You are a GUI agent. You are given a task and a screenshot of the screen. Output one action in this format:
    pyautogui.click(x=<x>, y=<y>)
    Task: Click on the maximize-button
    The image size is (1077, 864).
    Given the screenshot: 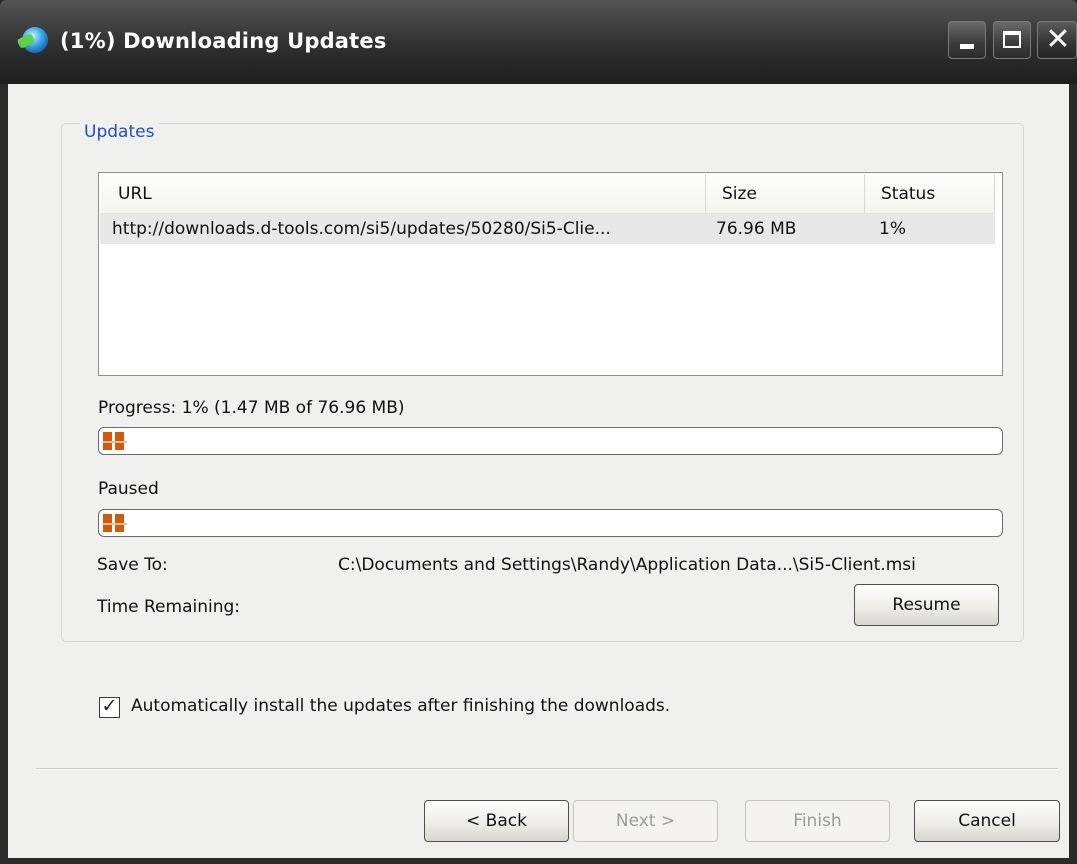 What is the action you would take?
    pyautogui.click(x=1012, y=40)
    